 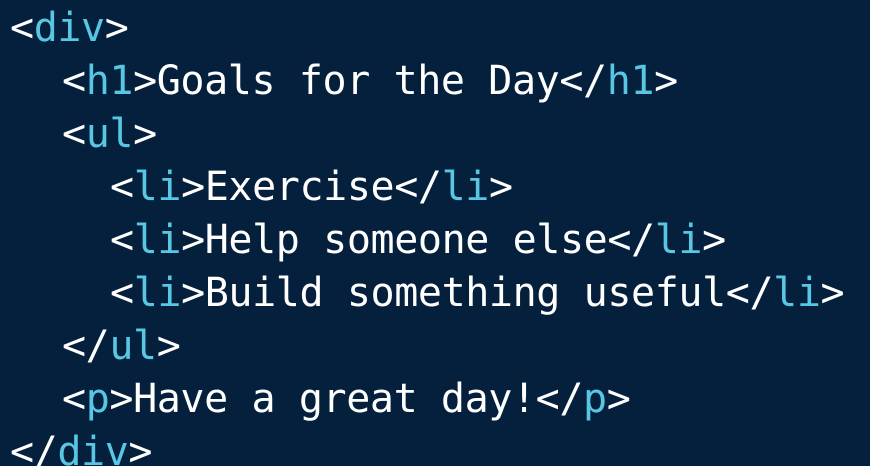 What do you see at coordinates (406, 240) in the screenshot?
I see `list-item-text: Help someone else` at bounding box center [406, 240].